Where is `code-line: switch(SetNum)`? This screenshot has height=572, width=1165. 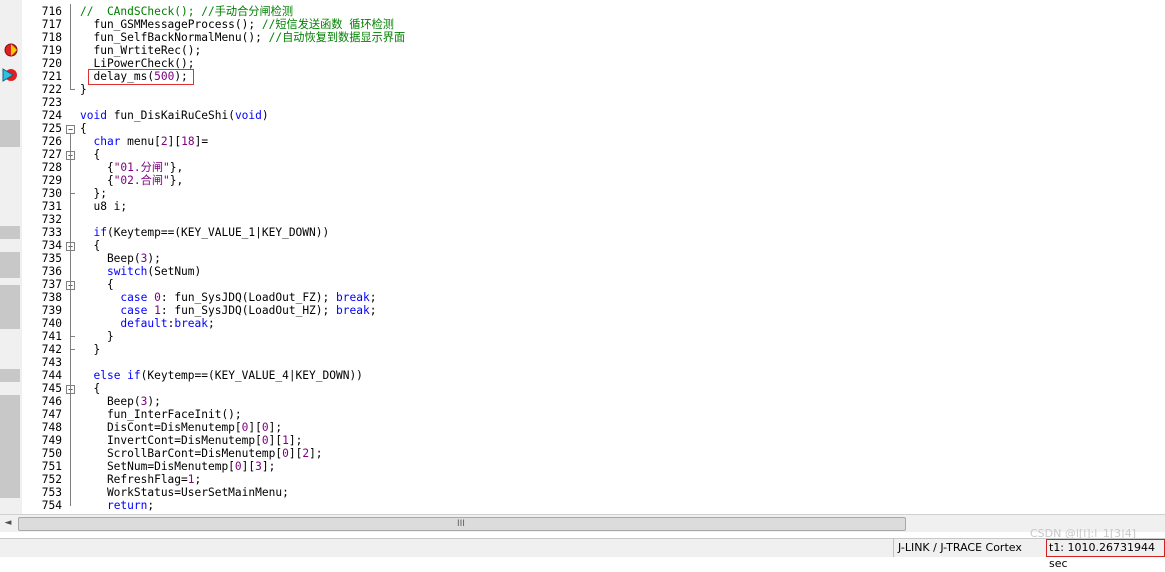
code-line: switch(SetNum) is located at coordinates (140, 271).